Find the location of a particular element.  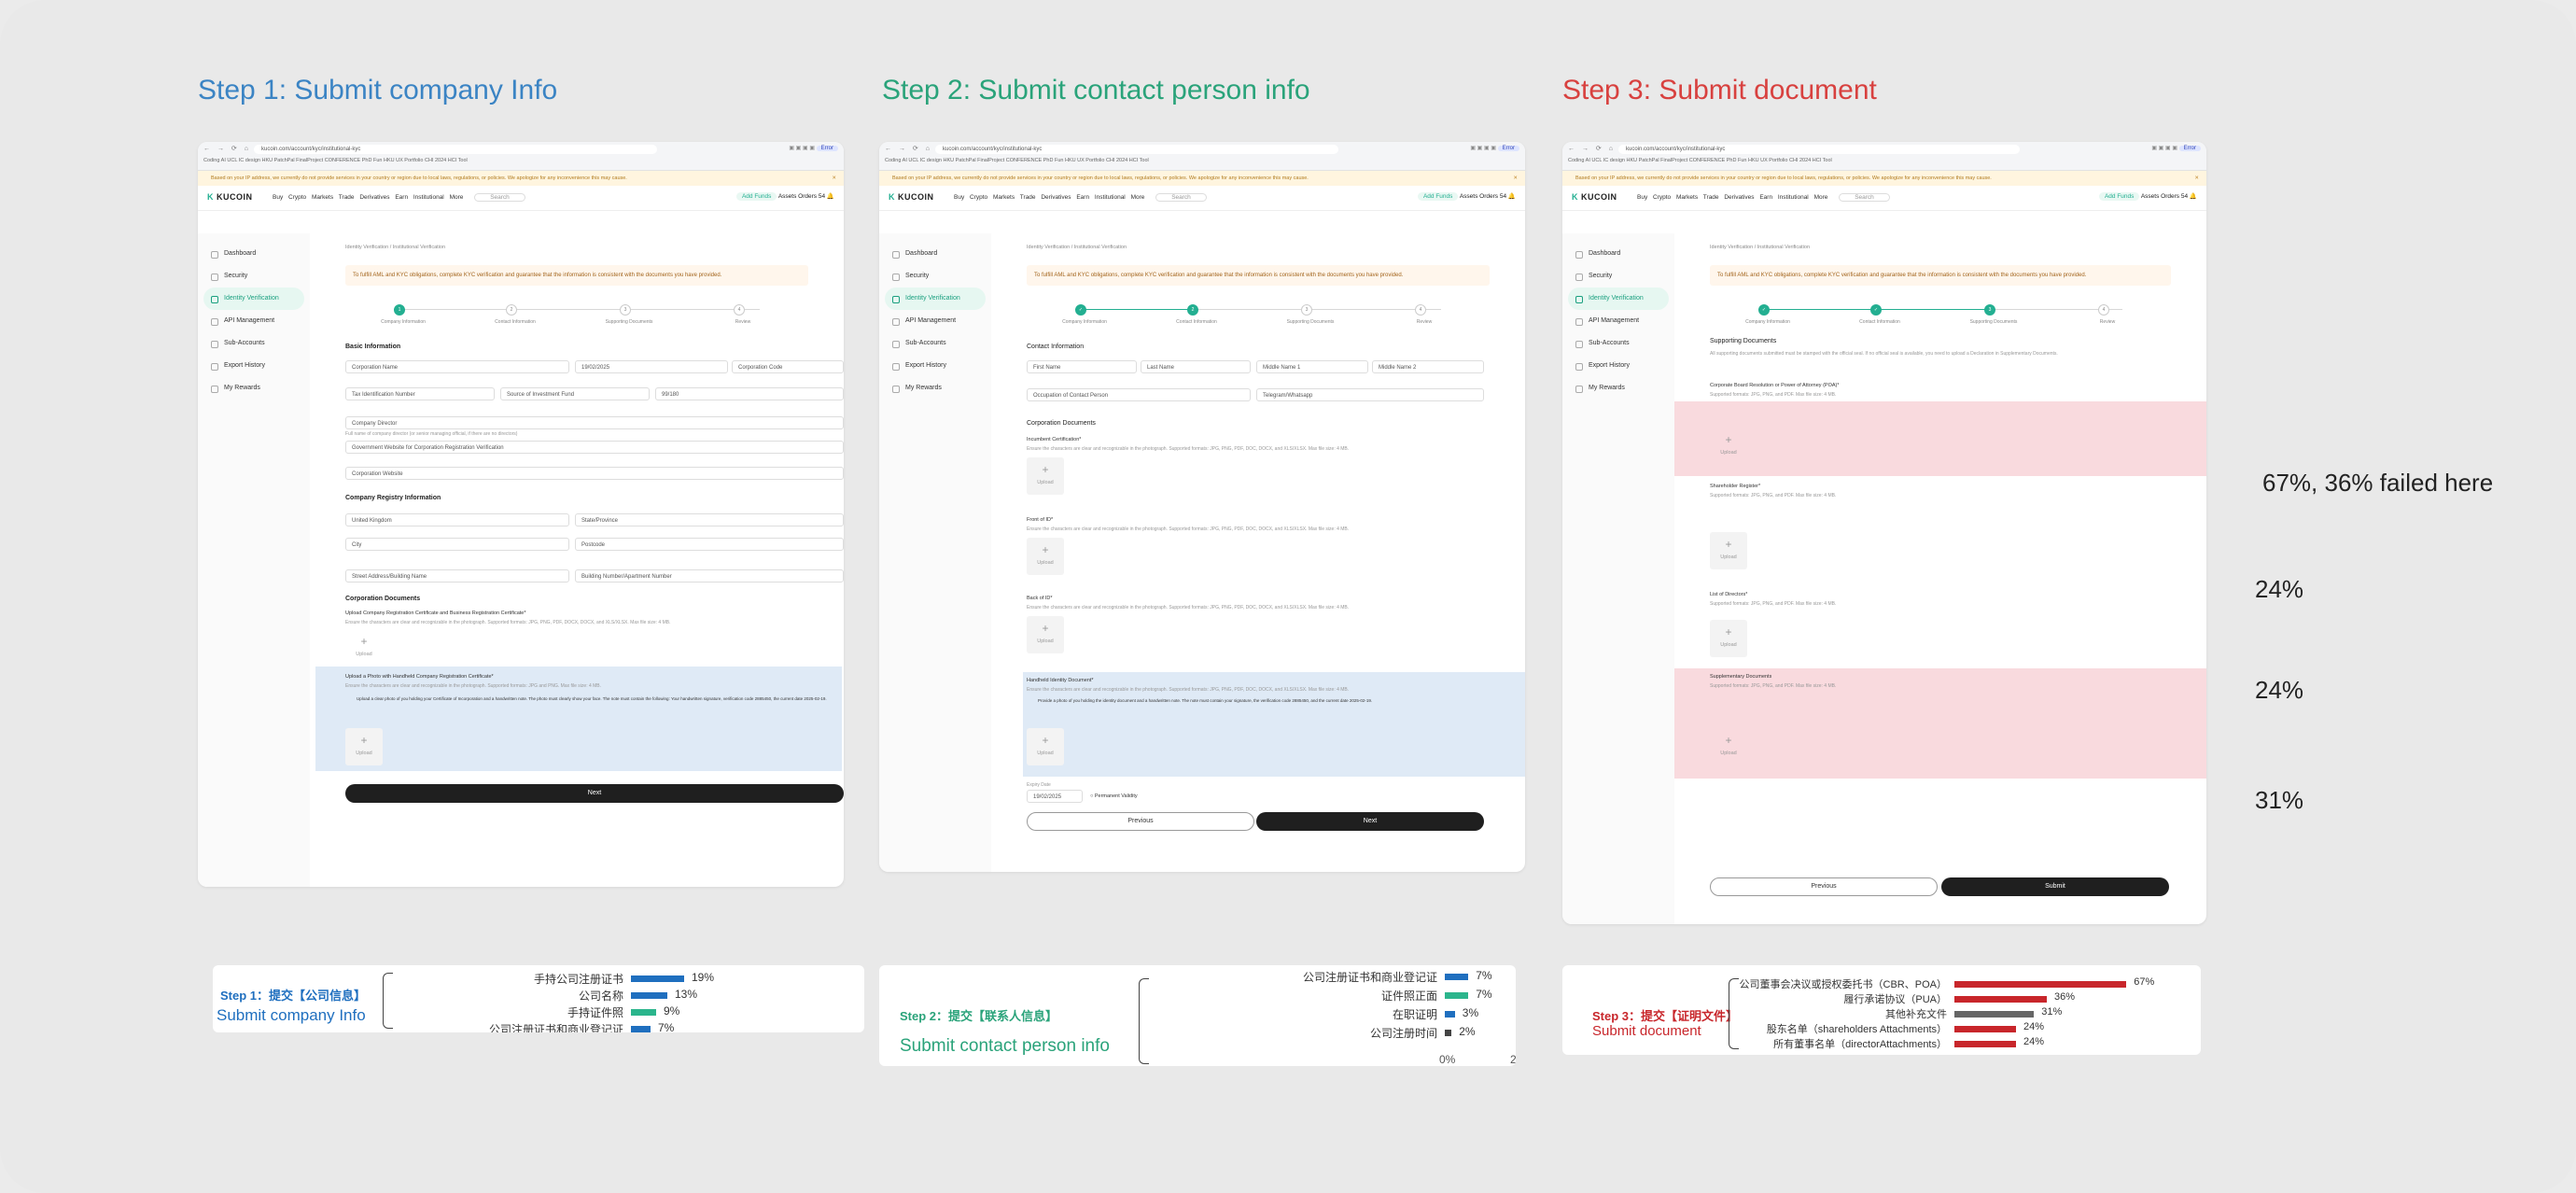

building-input: Building Number/Apartment Number is located at coordinates (709, 575).